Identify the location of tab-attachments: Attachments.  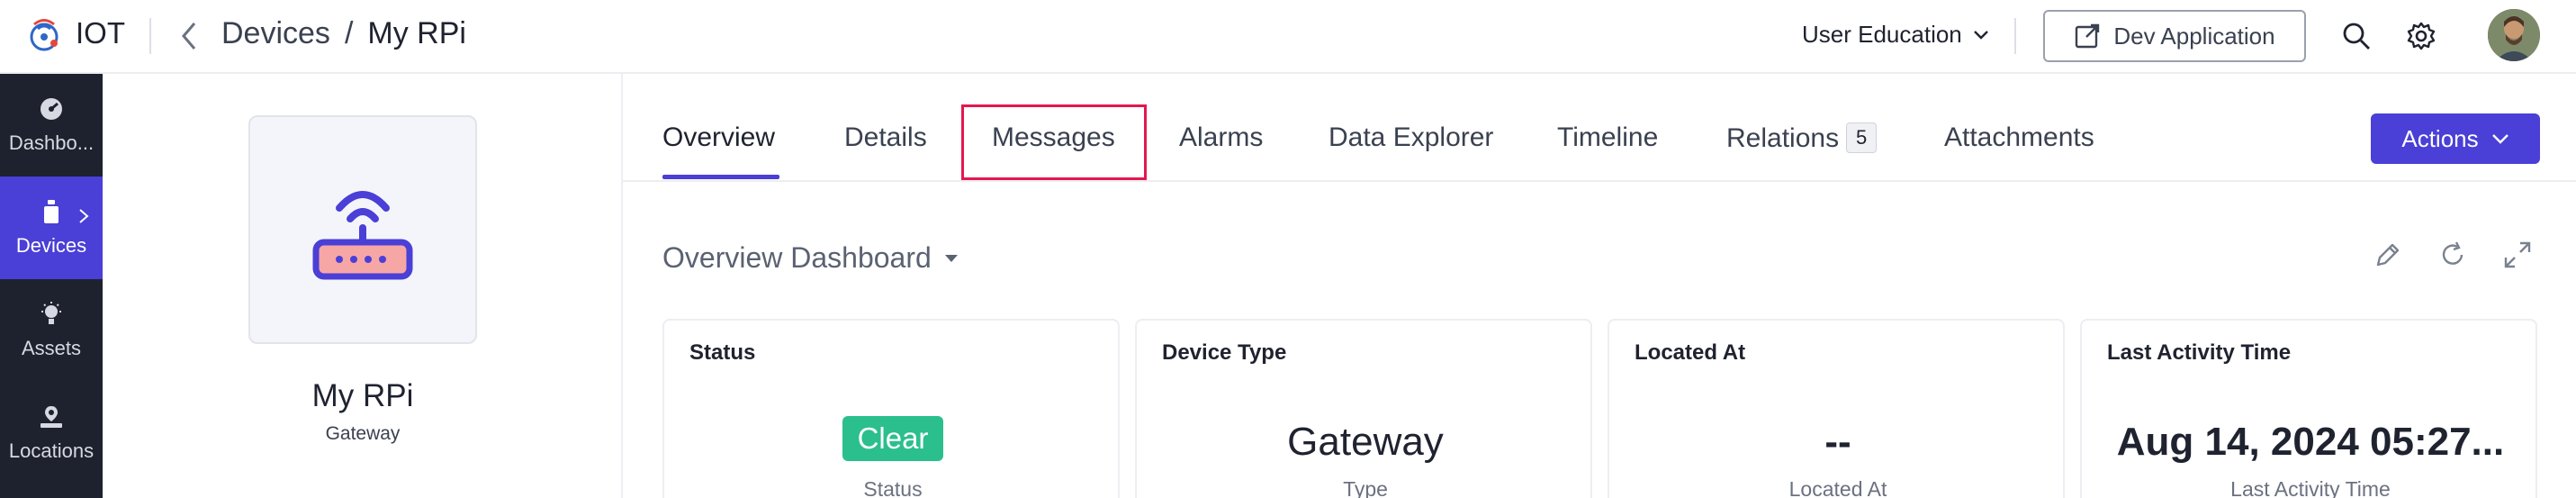
(2019, 137).